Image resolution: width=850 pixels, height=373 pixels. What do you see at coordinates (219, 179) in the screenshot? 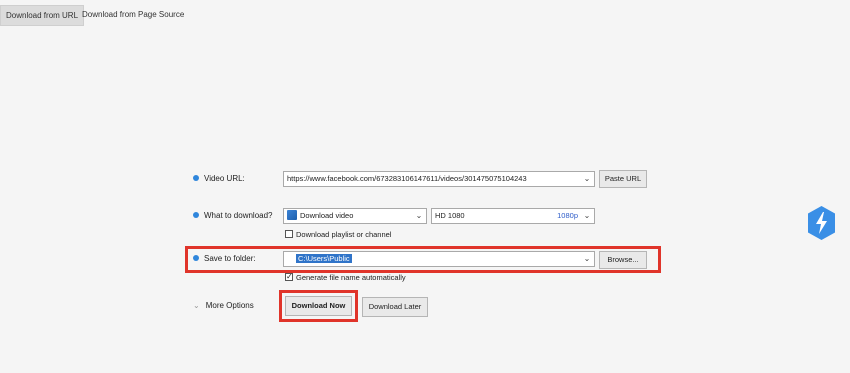
I see `video-url-label: Video URL:` at bounding box center [219, 179].